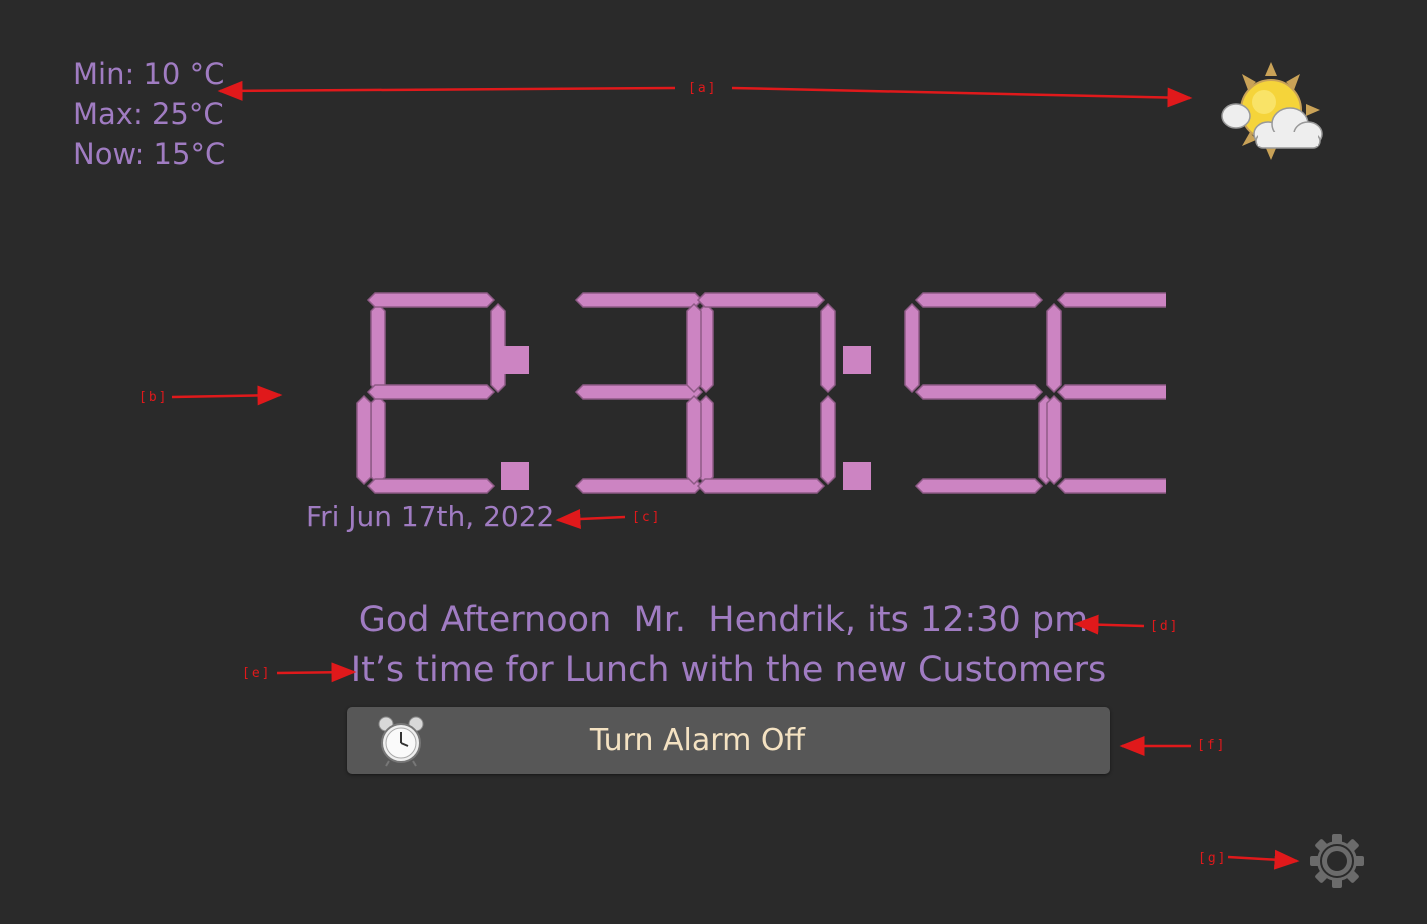  I want to click on annotation-e: [e], so click(257, 673).